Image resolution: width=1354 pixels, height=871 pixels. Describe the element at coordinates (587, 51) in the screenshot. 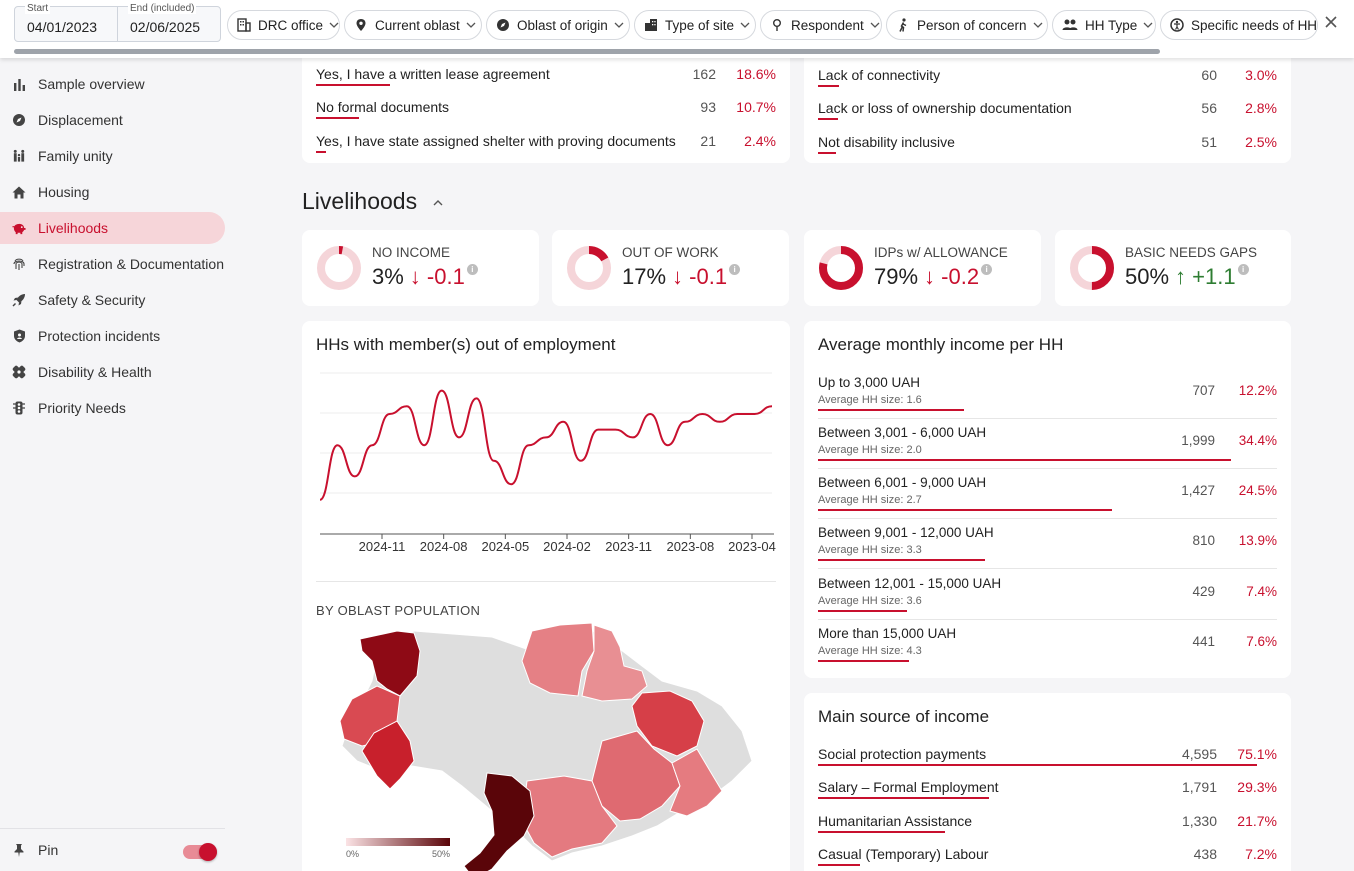

I see `filter-bar-scrollbar` at that location.